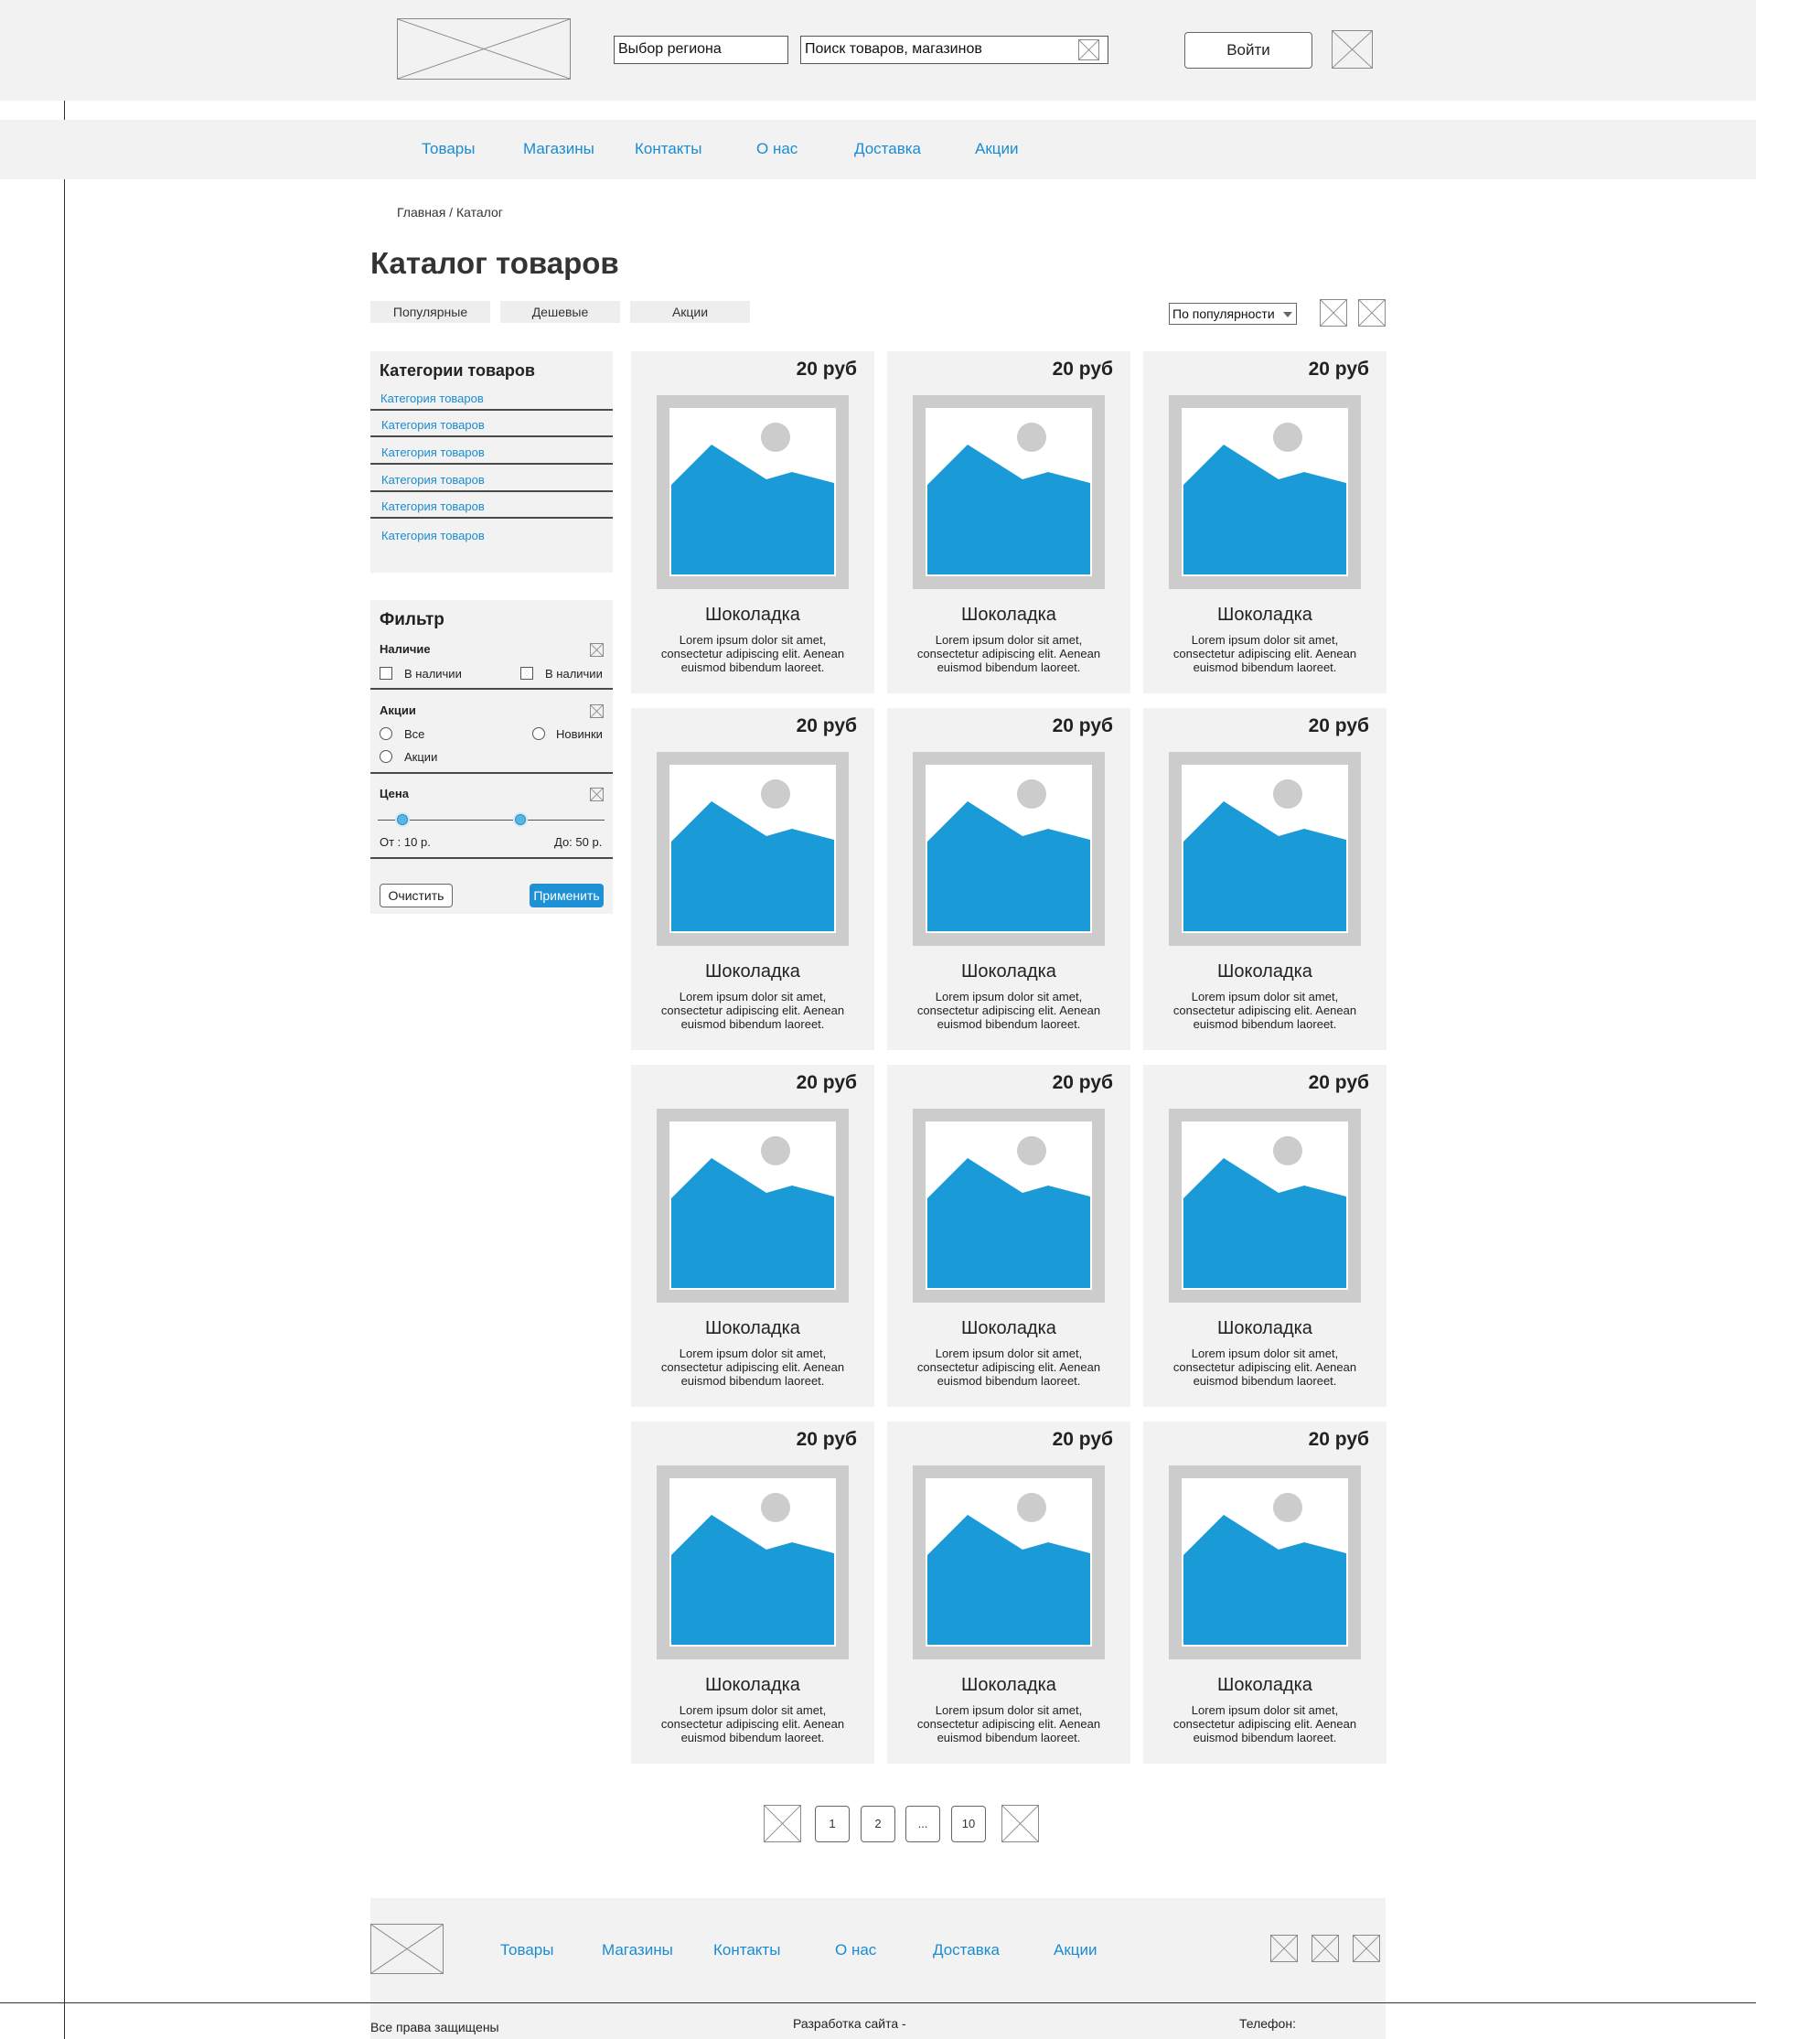  What do you see at coordinates (968, 1824) in the screenshot?
I see `page-button-10: 10` at bounding box center [968, 1824].